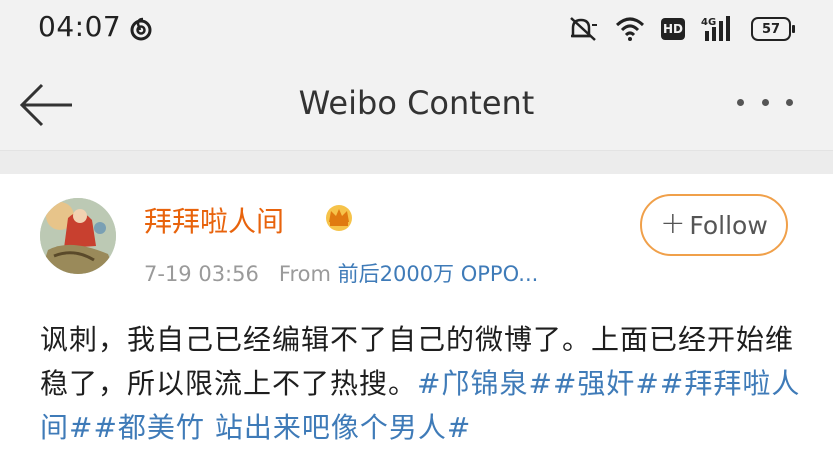  What do you see at coordinates (673, 29) in the screenshot?
I see `hd-icon: HD` at bounding box center [673, 29].